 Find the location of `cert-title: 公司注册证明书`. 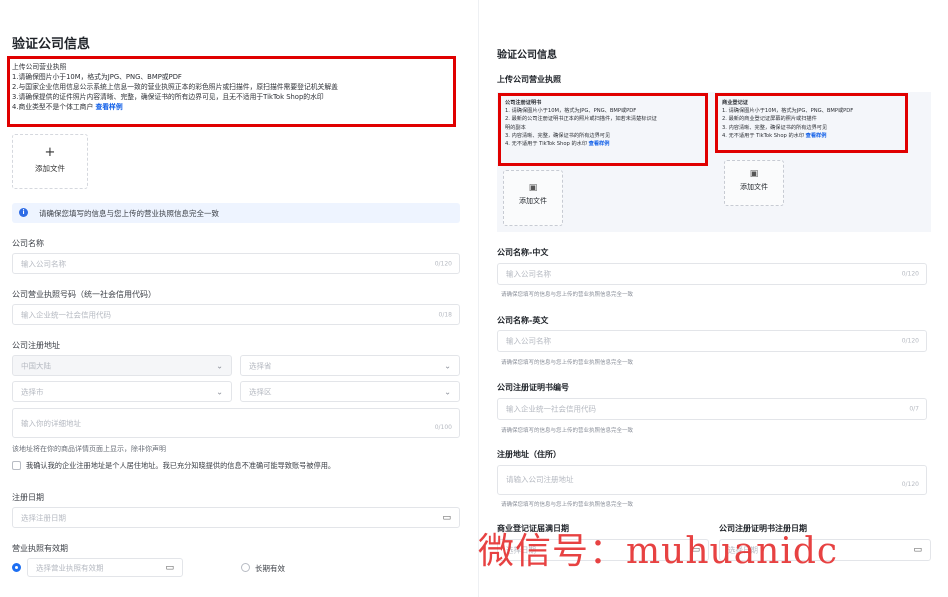

cert-title: 公司注册证明书 is located at coordinates (523, 103).